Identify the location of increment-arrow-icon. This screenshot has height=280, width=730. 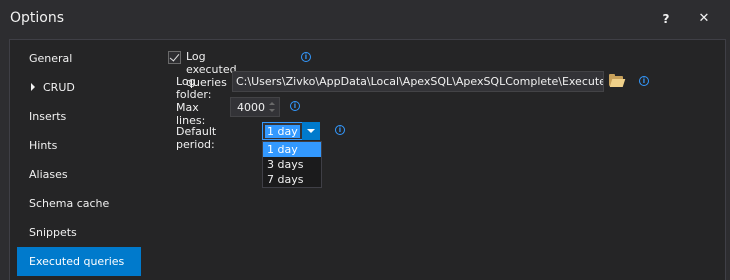
(272, 103).